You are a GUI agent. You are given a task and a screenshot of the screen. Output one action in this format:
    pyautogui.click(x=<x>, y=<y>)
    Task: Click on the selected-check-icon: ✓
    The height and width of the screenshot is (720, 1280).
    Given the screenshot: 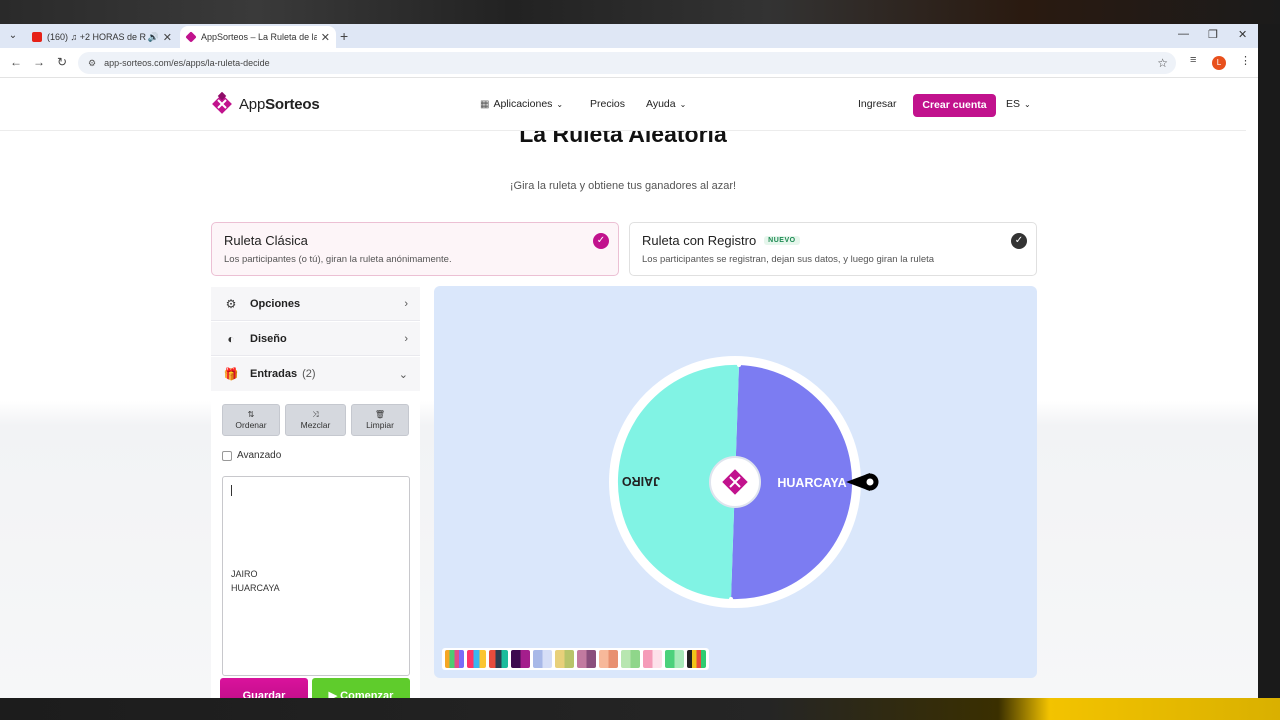 What is the action you would take?
    pyautogui.click(x=601, y=241)
    